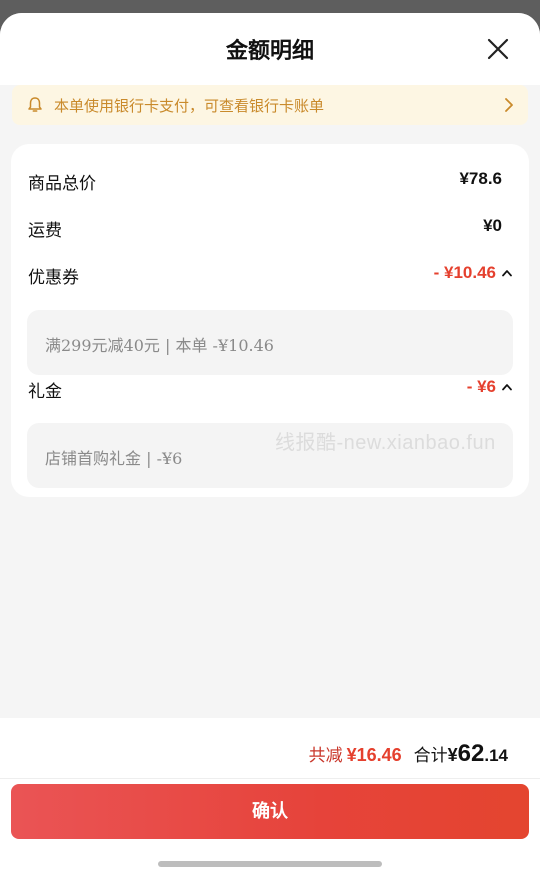  Describe the element at coordinates (35, 104) in the screenshot. I see `bell-icon` at that location.